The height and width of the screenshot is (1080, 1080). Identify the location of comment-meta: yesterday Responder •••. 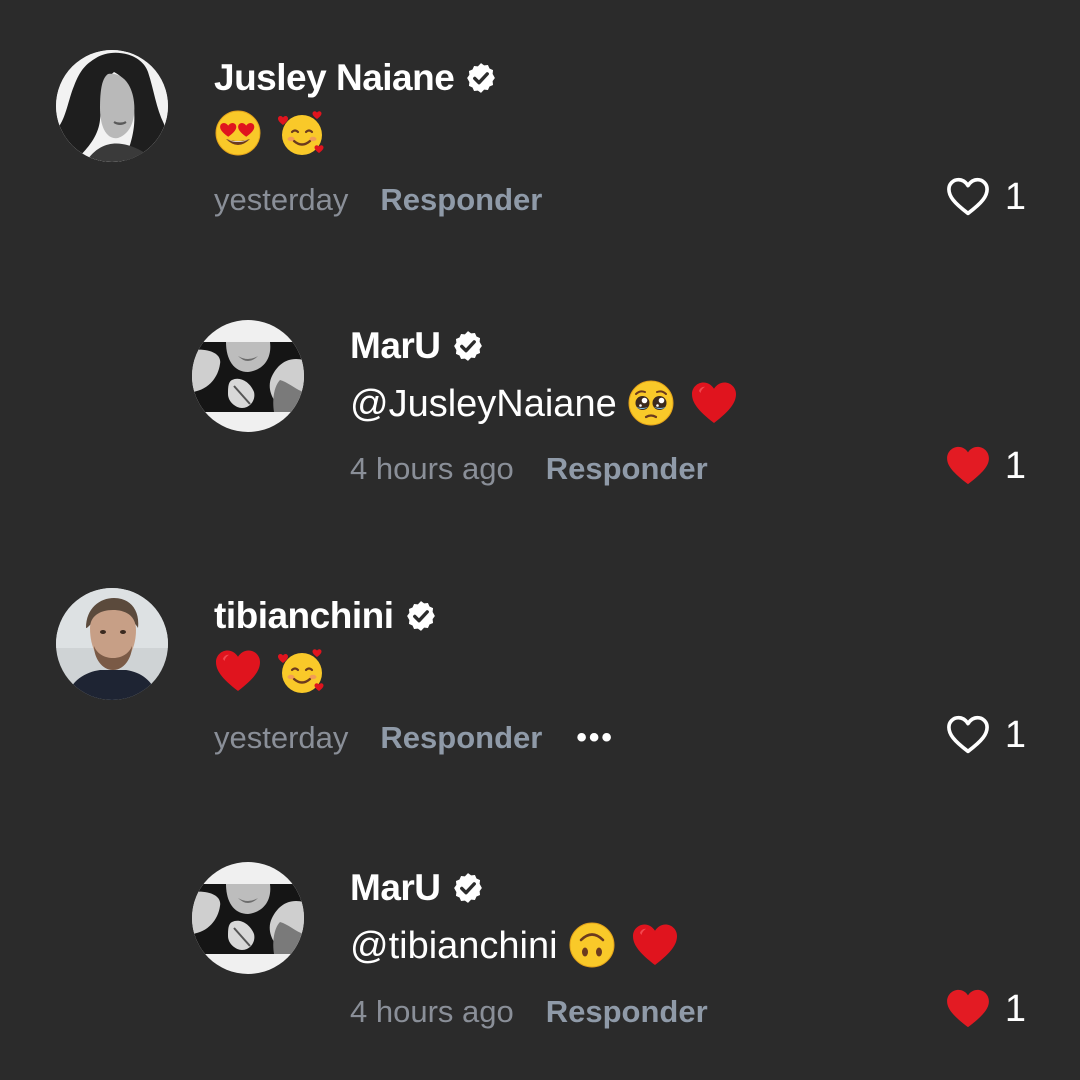
(414, 738).